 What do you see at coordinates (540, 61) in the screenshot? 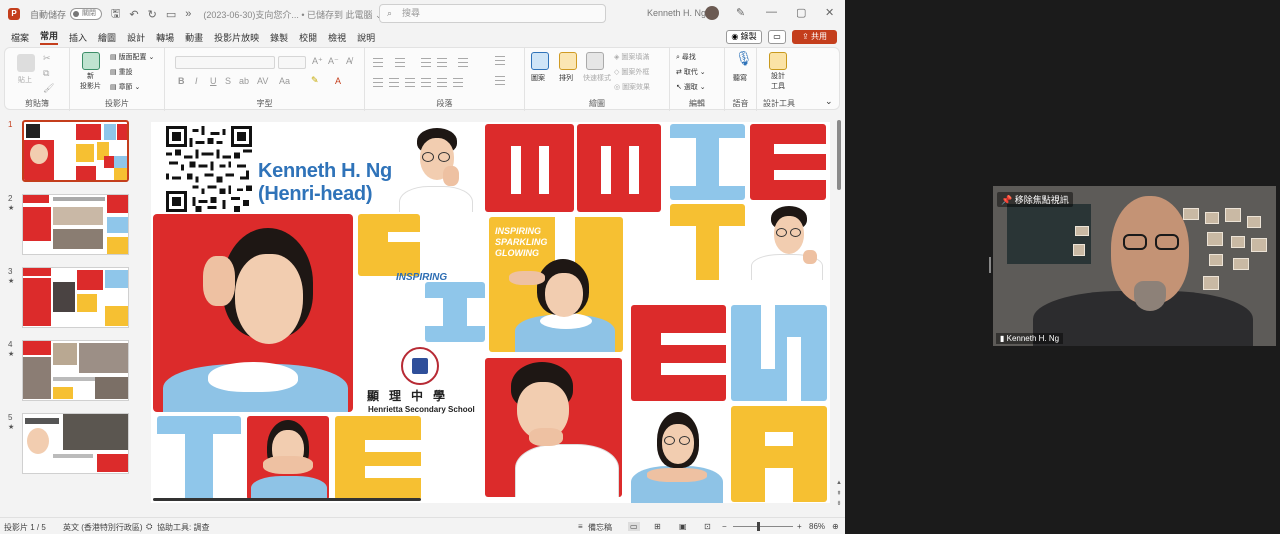
I see `shapes-icon` at bounding box center [540, 61].